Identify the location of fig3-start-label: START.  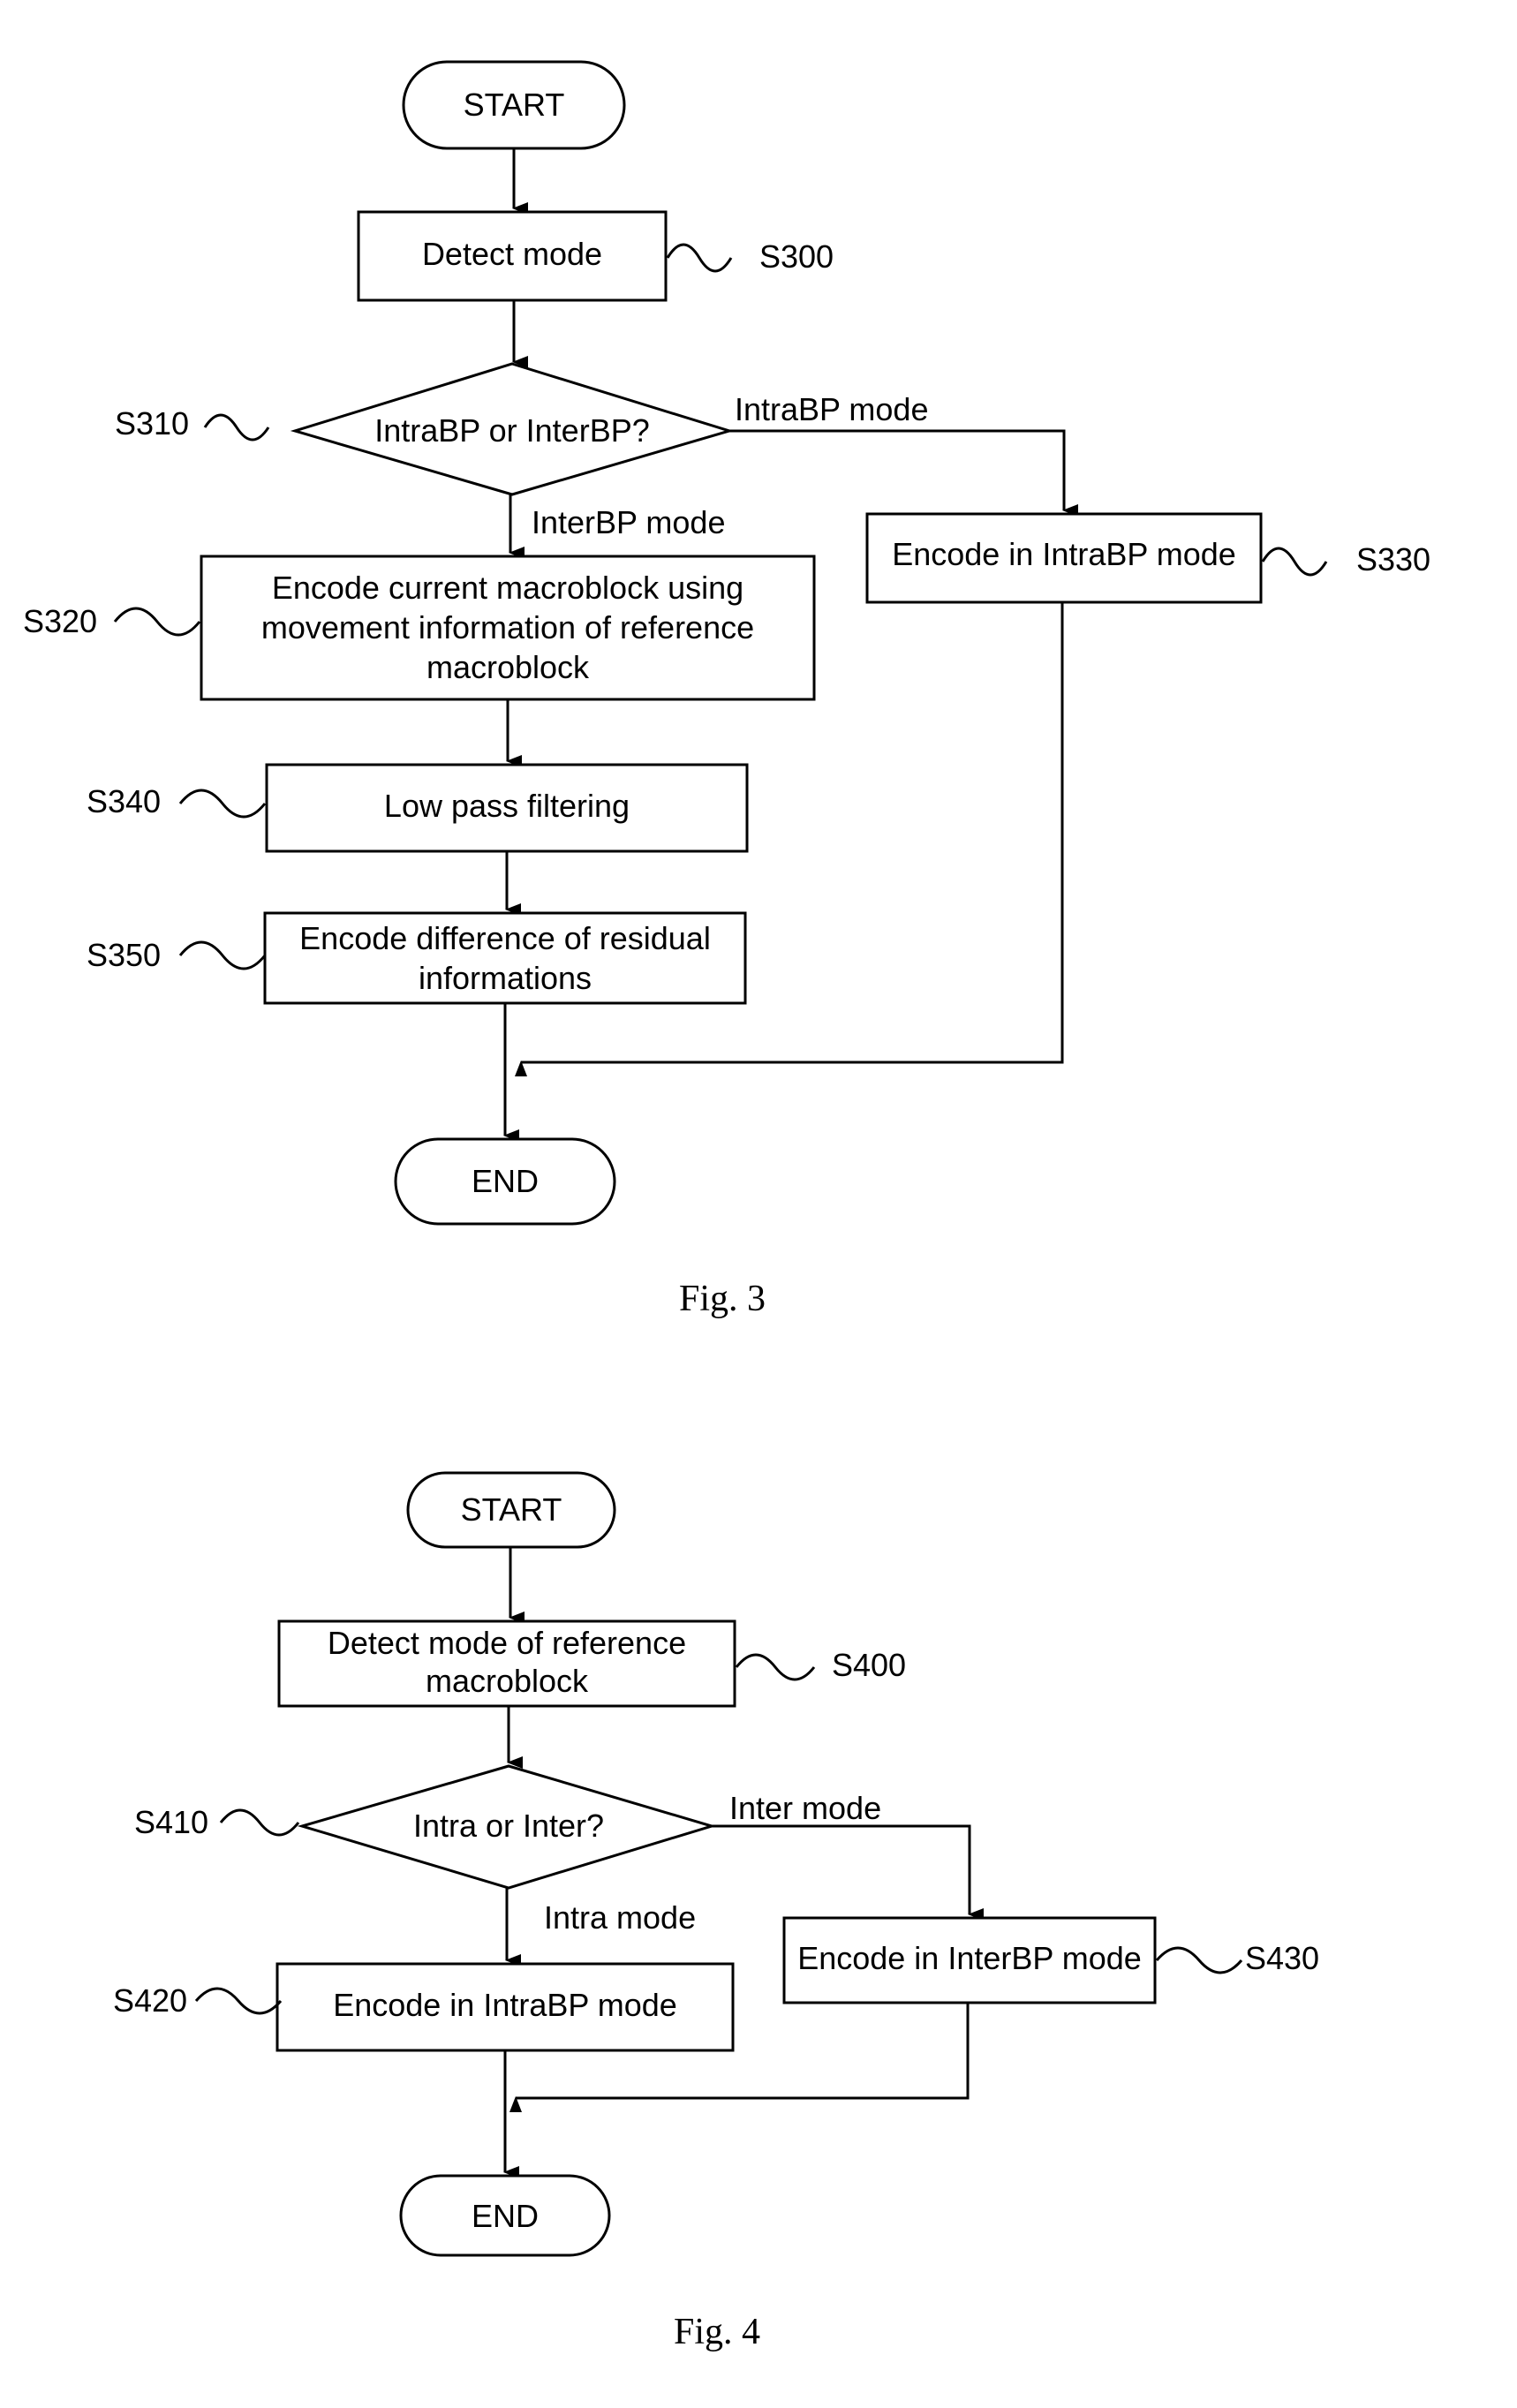
(514, 105).